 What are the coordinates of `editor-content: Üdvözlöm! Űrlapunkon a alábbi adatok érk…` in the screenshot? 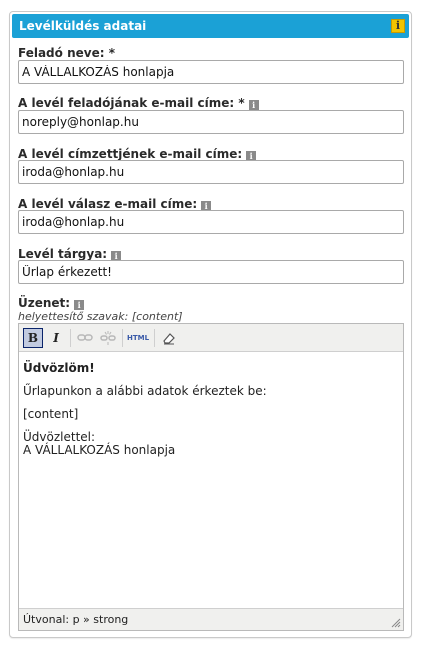 It's located at (211, 414).